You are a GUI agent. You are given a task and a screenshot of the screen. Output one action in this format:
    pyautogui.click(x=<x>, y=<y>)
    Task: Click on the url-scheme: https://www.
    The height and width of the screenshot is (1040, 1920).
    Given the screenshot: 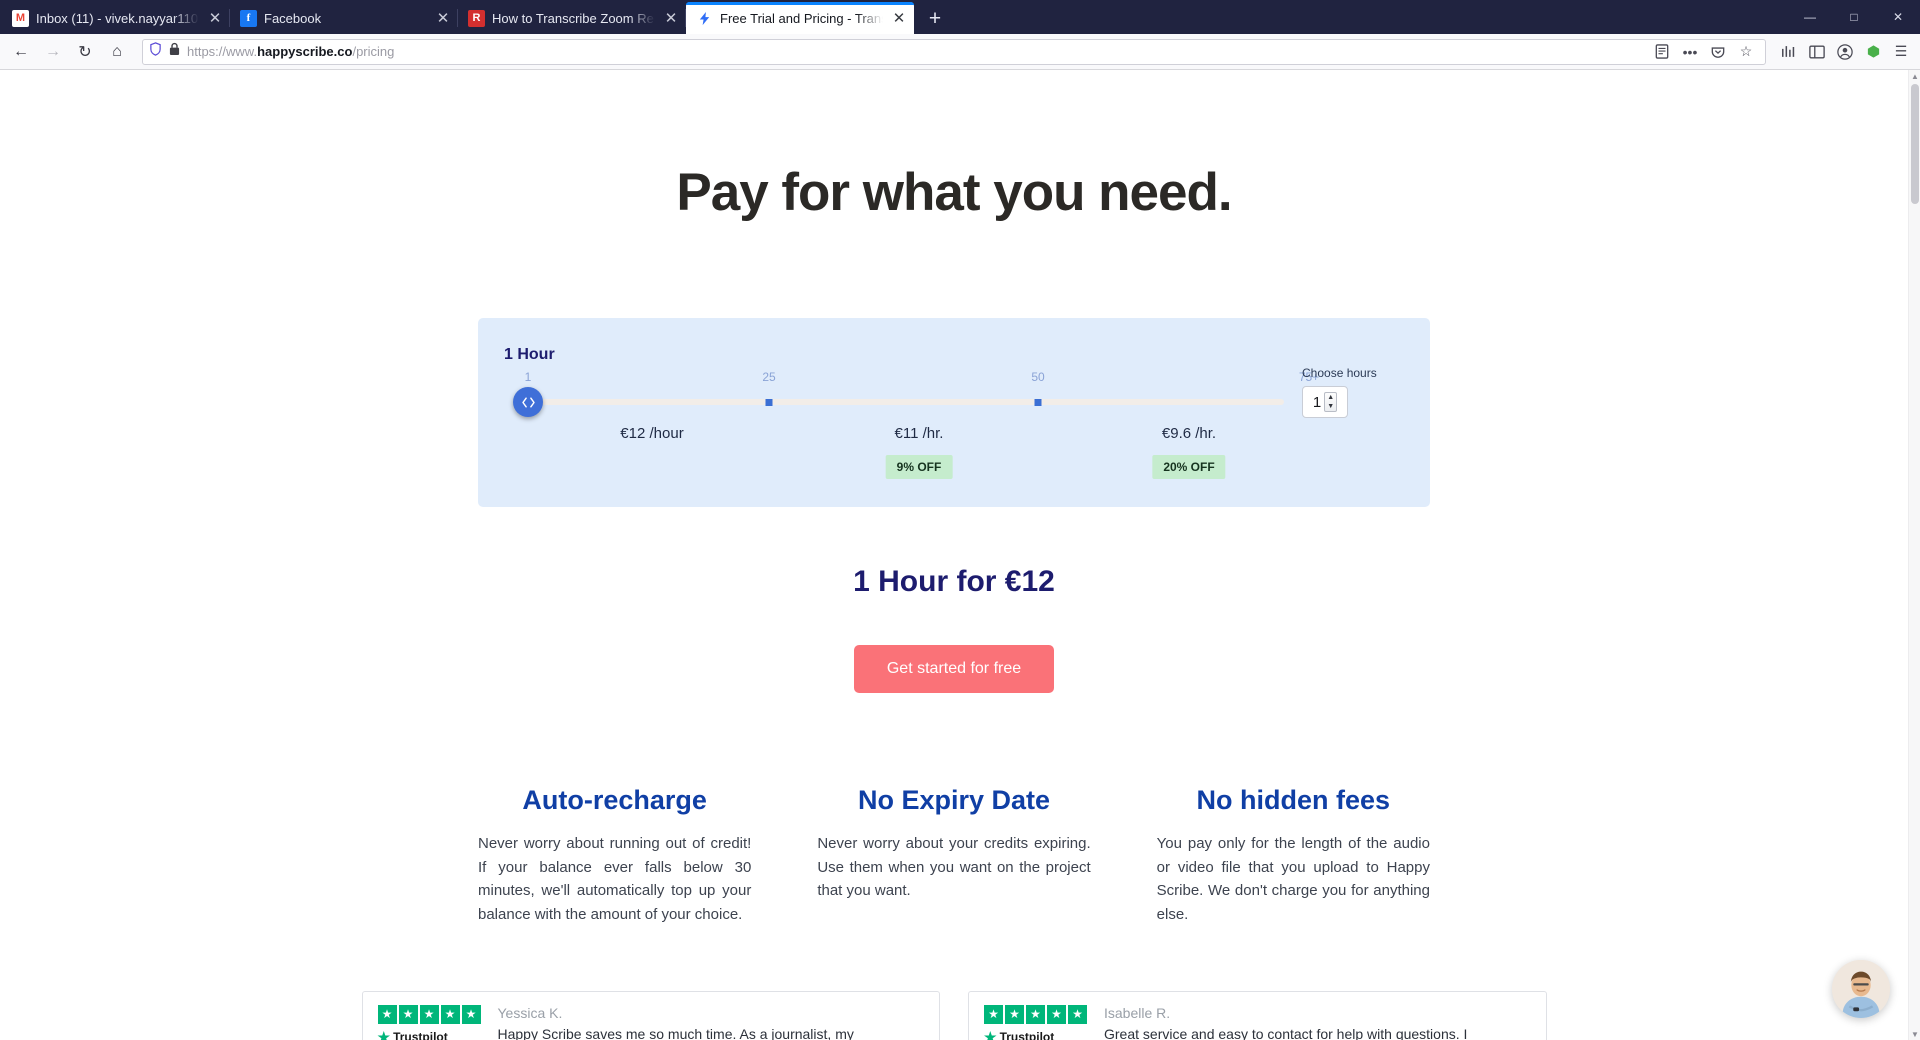 What is the action you would take?
    pyautogui.click(x=222, y=51)
    